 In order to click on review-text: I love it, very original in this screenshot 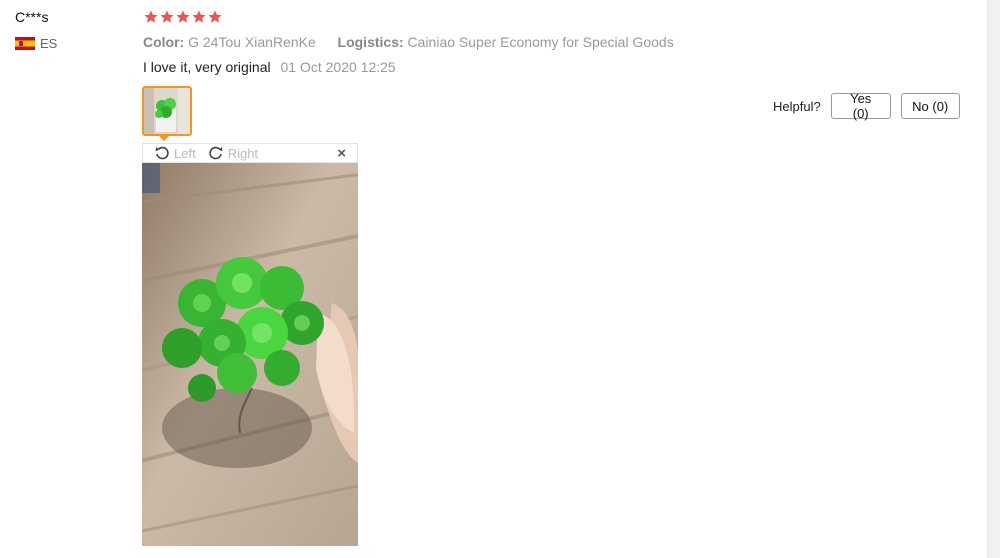, I will do `click(207, 67)`.